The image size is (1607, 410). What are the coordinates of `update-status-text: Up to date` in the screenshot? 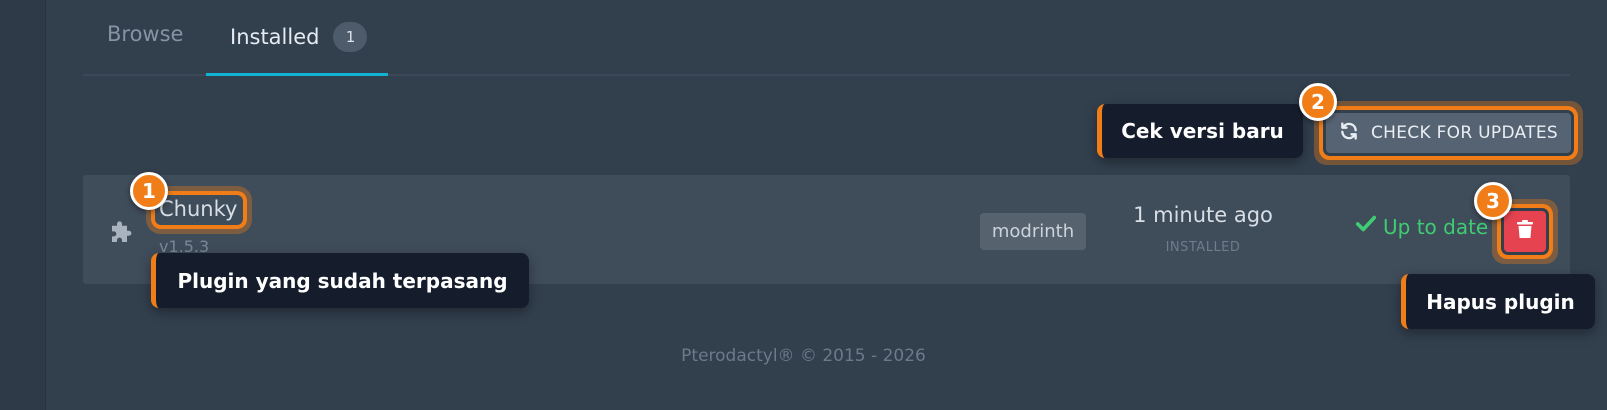 It's located at (1436, 226).